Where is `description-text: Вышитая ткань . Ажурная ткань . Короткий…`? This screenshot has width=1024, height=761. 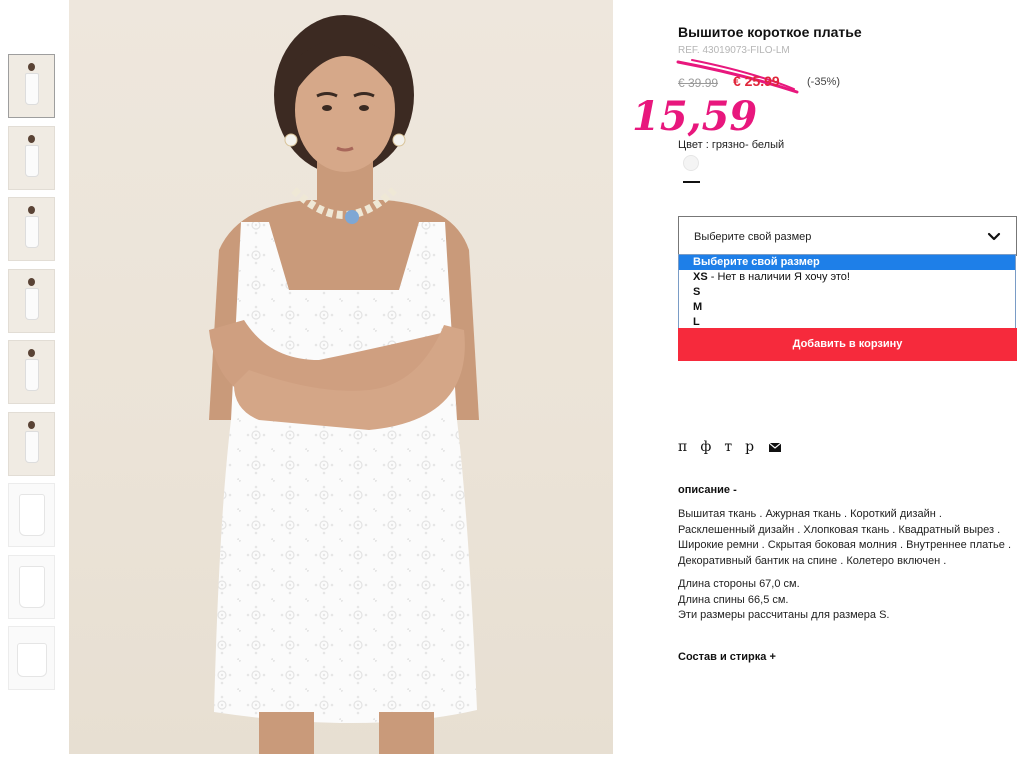
description-text: Вышитая ткань . Ажурная ткань . Короткий… is located at coordinates (848, 565).